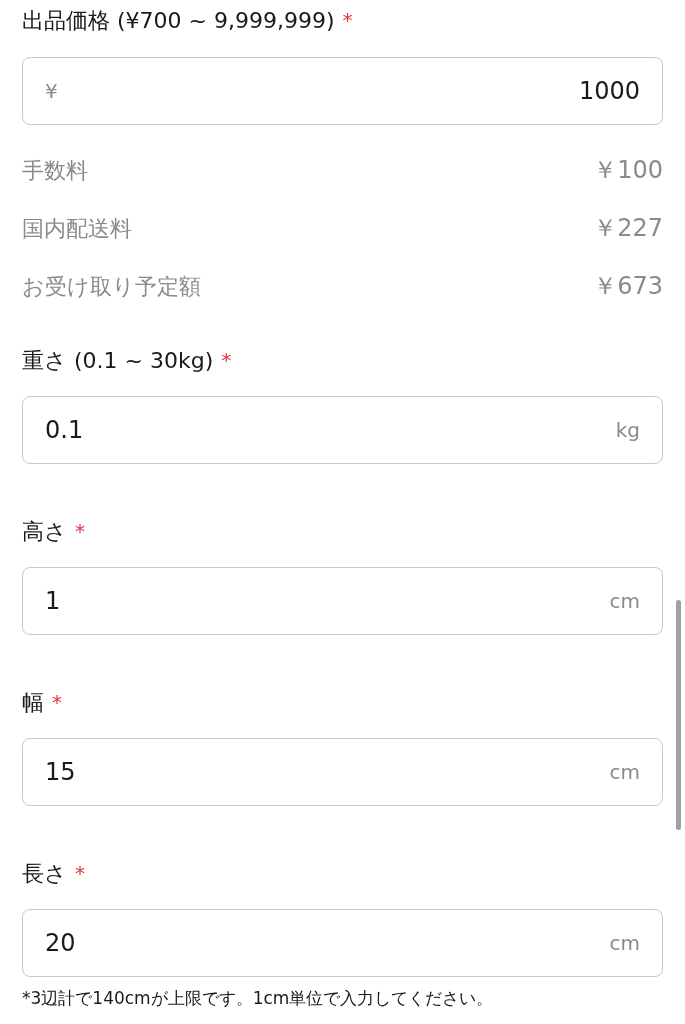 This screenshot has width=685, height=1024. Describe the element at coordinates (44, 873) in the screenshot. I see `field-label: 長さ` at that location.